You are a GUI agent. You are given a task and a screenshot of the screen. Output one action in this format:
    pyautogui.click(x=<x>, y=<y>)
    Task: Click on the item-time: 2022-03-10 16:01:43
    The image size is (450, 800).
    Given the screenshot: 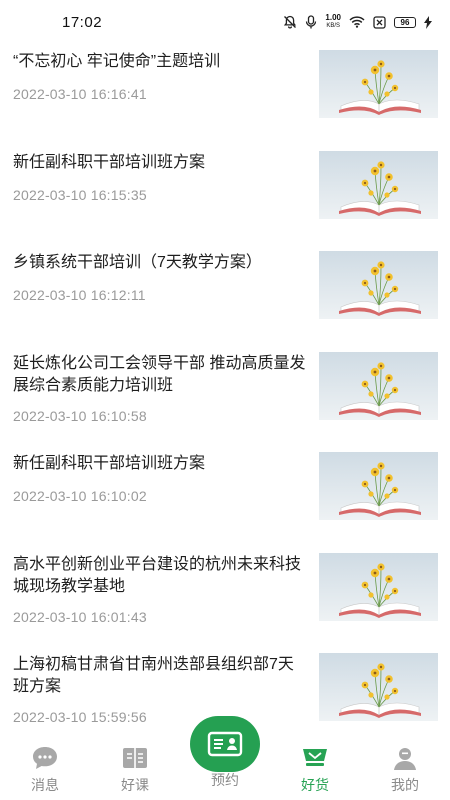 What is the action you would take?
    pyautogui.click(x=80, y=616)
    